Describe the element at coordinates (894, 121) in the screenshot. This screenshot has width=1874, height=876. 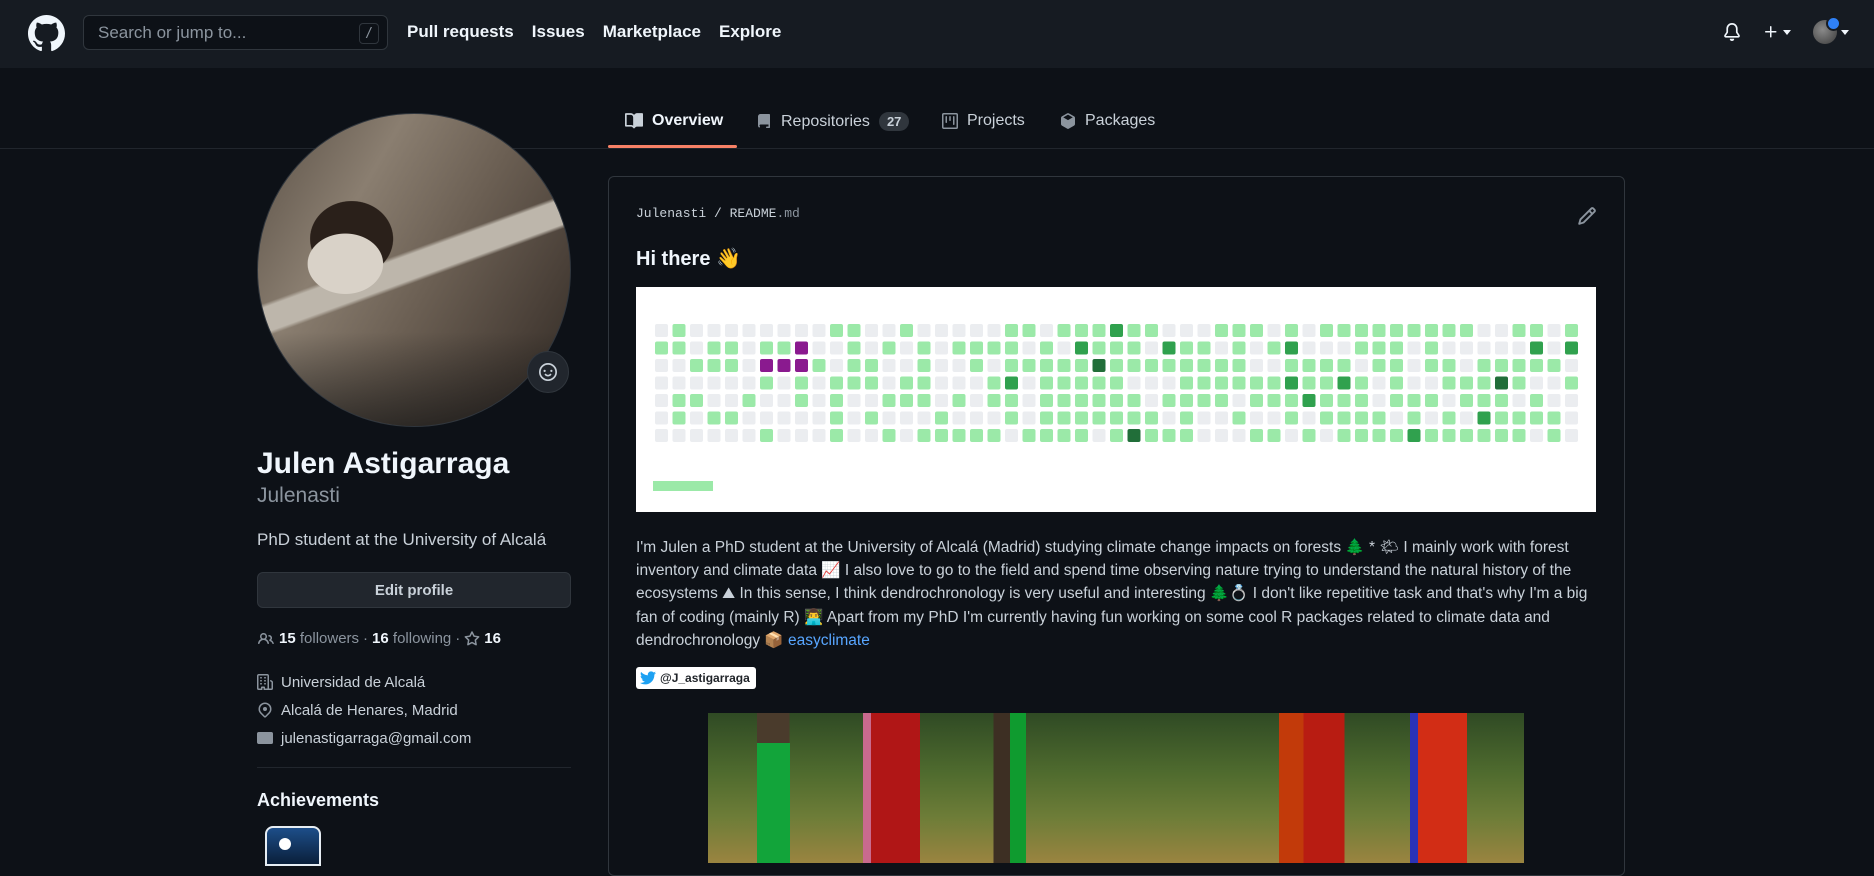
I see `repositories-count-badge: 27` at that location.